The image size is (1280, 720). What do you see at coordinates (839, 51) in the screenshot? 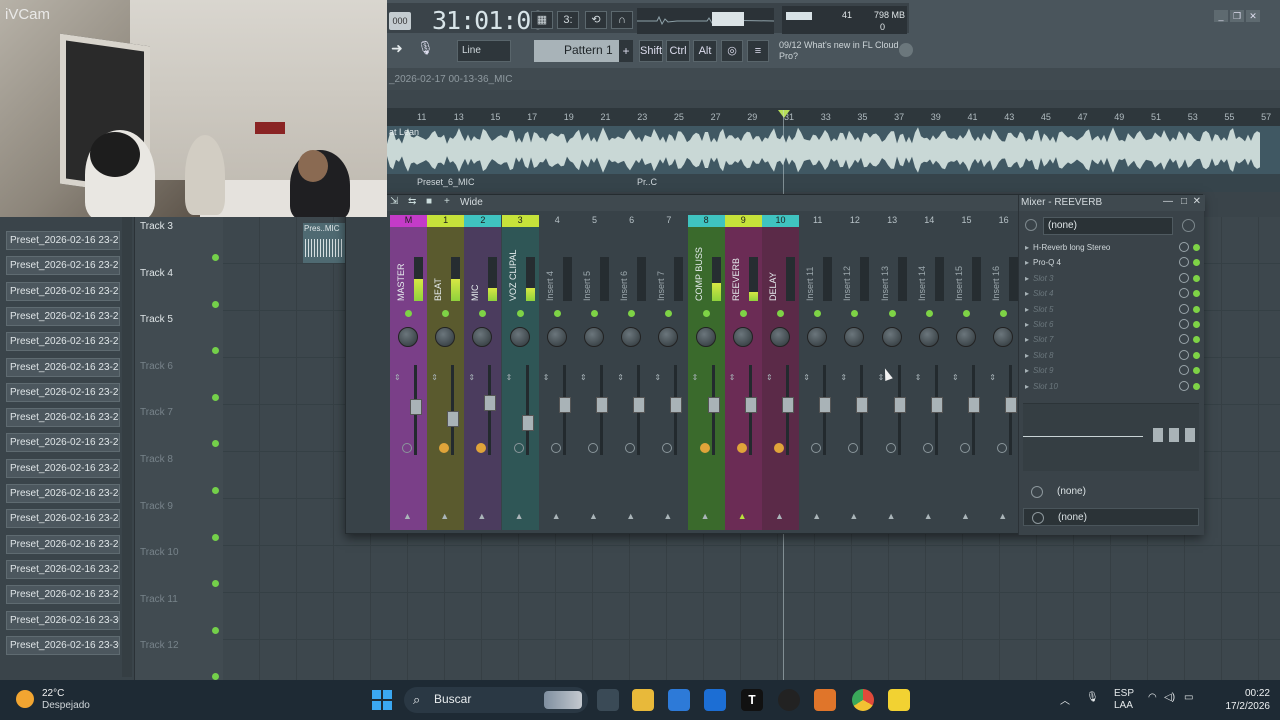
I see `news-panel: 09/12 What's new in FL Cloud Pro?` at bounding box center [839, 51].